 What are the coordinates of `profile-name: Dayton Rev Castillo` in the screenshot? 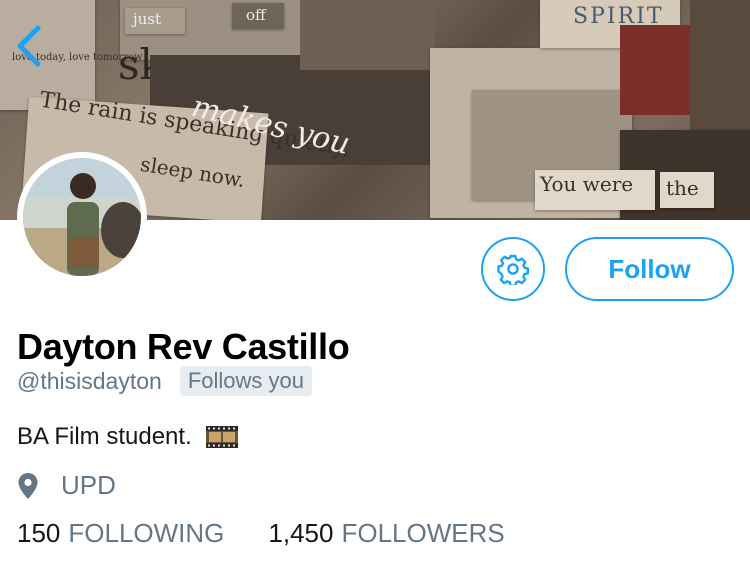 It's located at (183, 346).